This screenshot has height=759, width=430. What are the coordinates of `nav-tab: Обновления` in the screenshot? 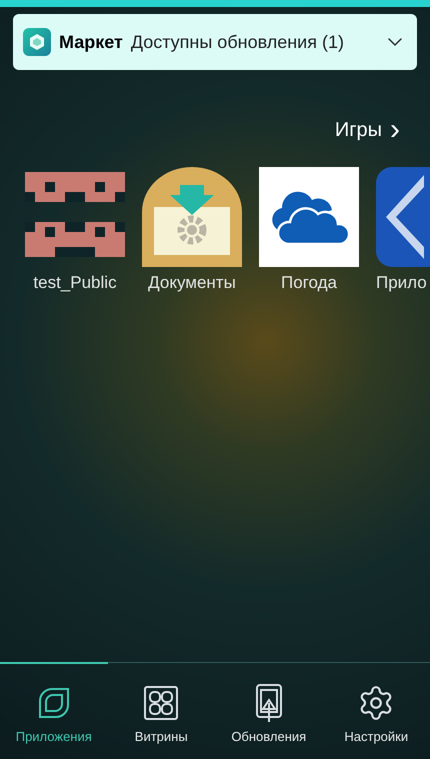 It's located at (268, 714).